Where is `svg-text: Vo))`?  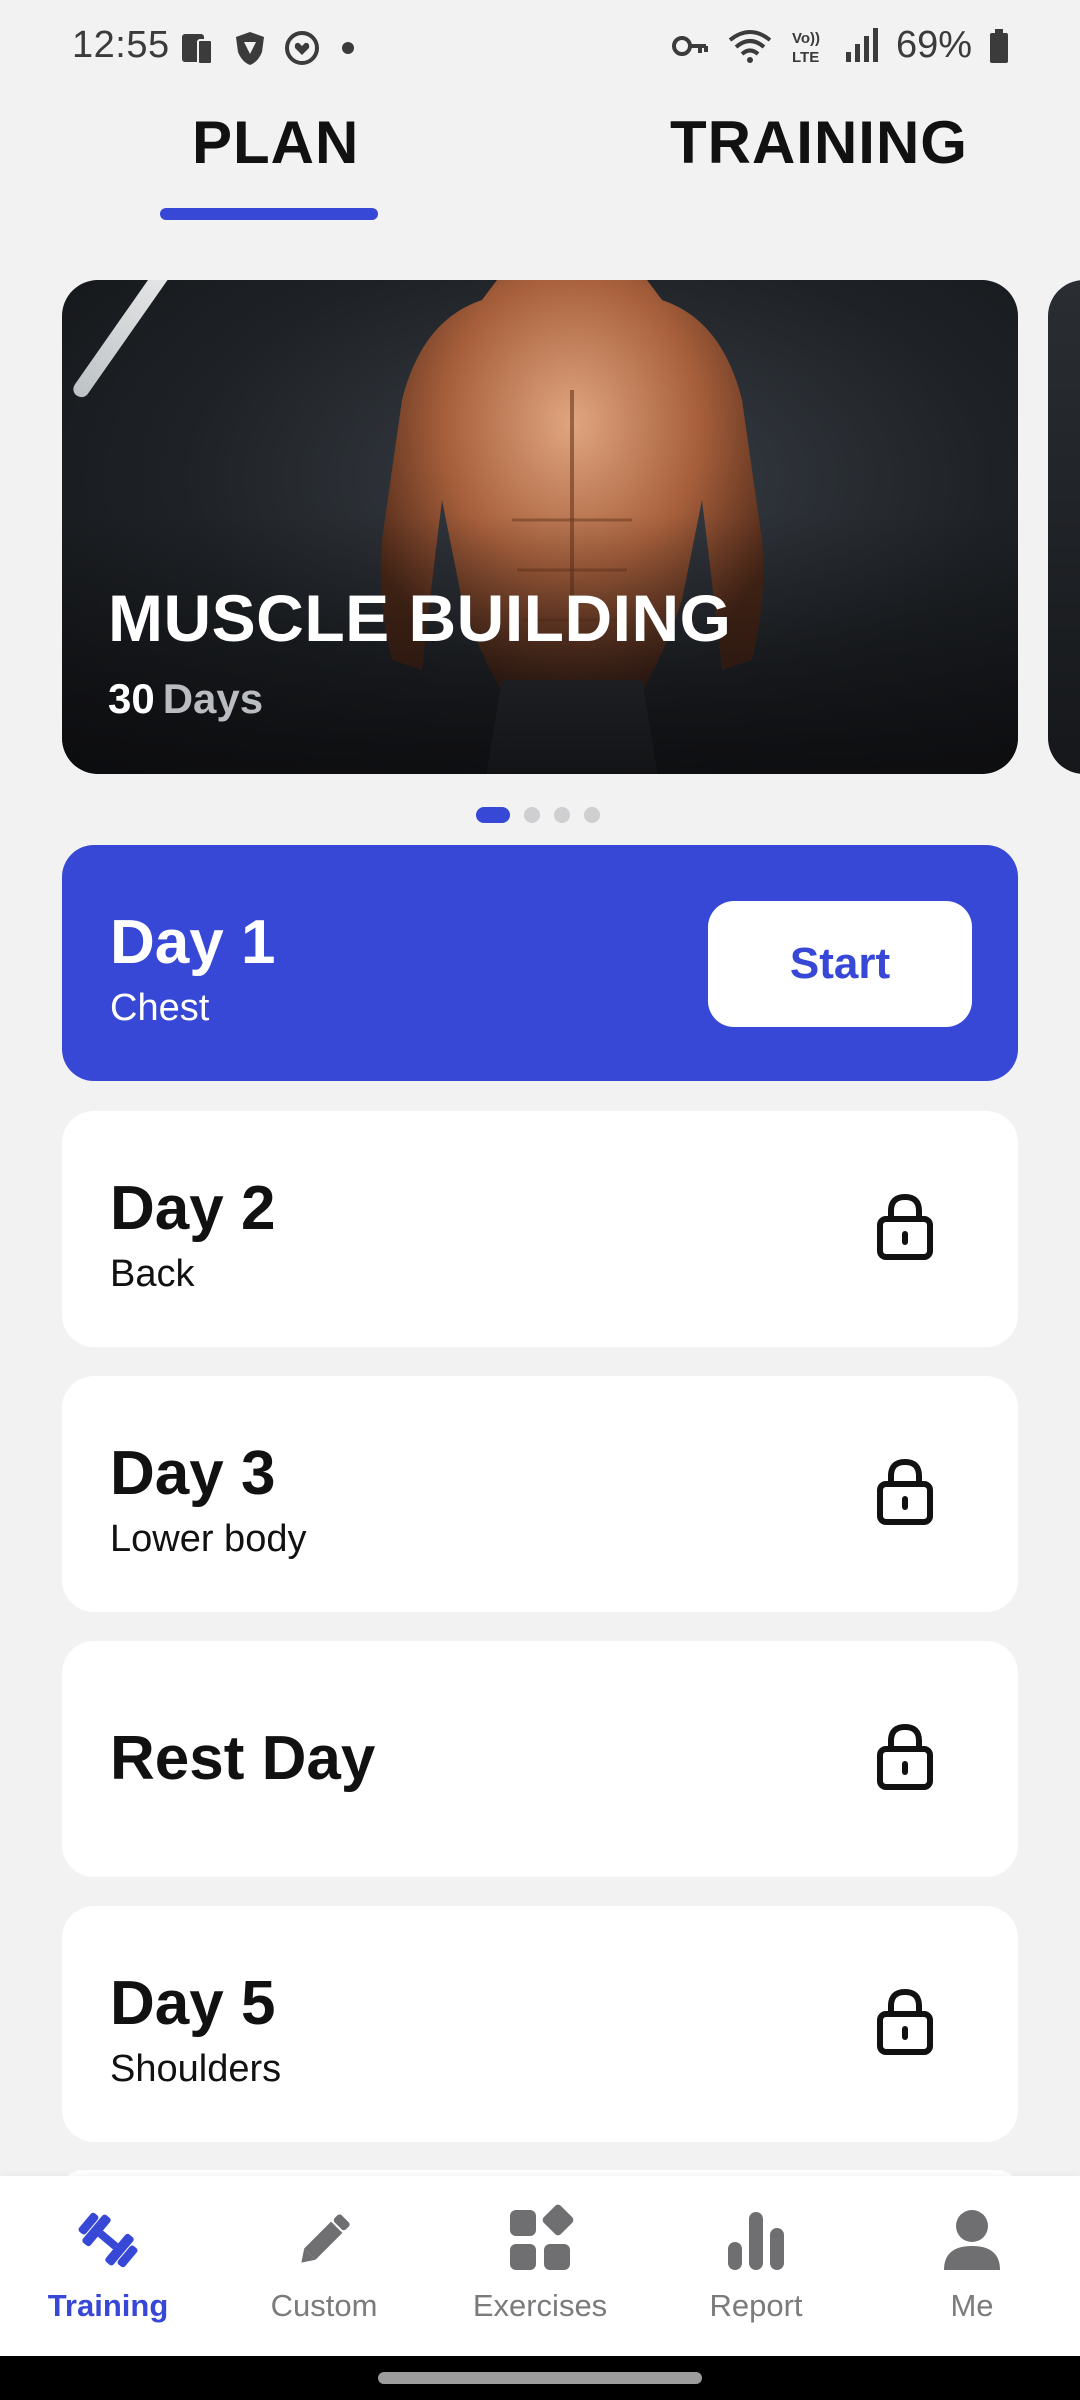
svg-text: Vo)) is located at coordinates (806, 38).